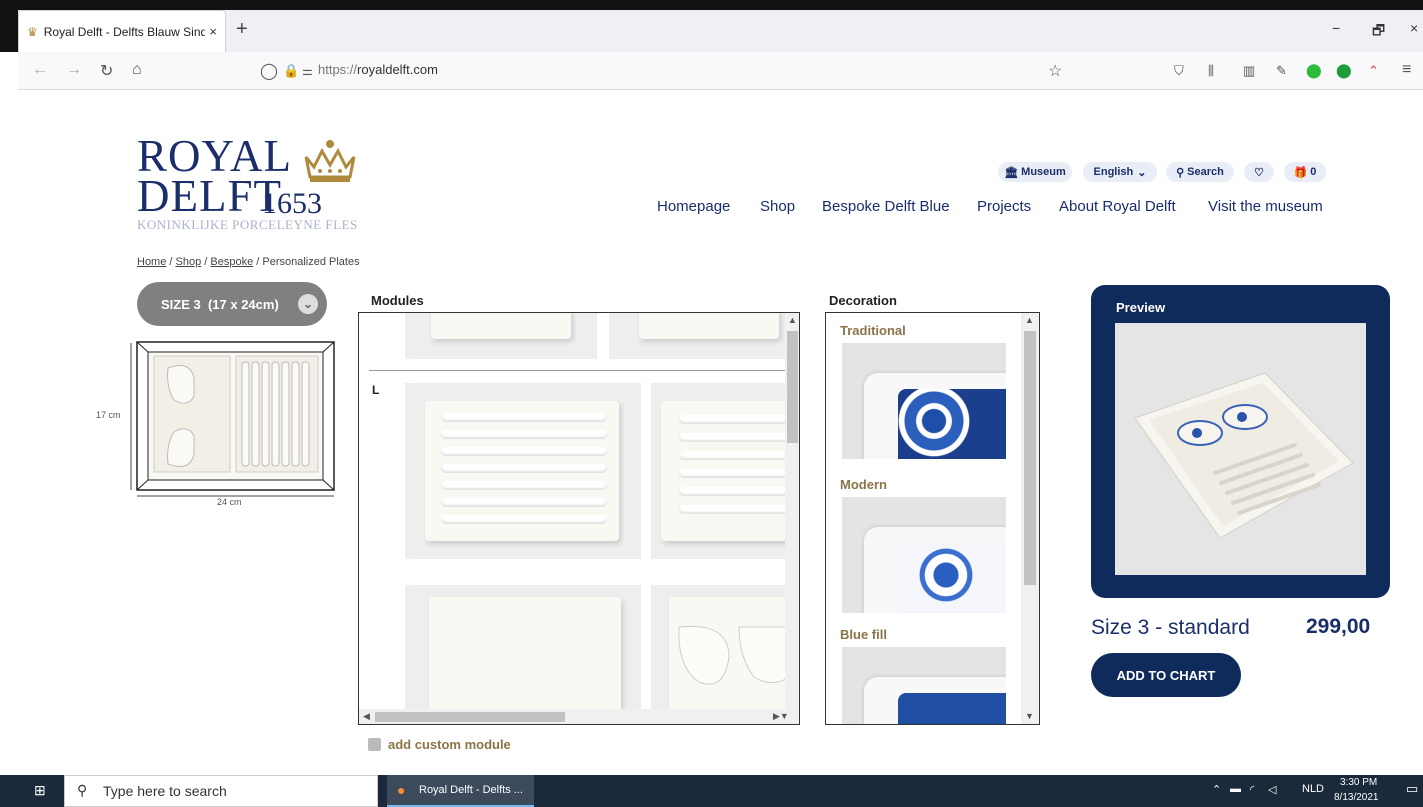  Describe the element at coordinates (291, 71) in the screenshot. I see `lock-icon: 🔒` at that location.